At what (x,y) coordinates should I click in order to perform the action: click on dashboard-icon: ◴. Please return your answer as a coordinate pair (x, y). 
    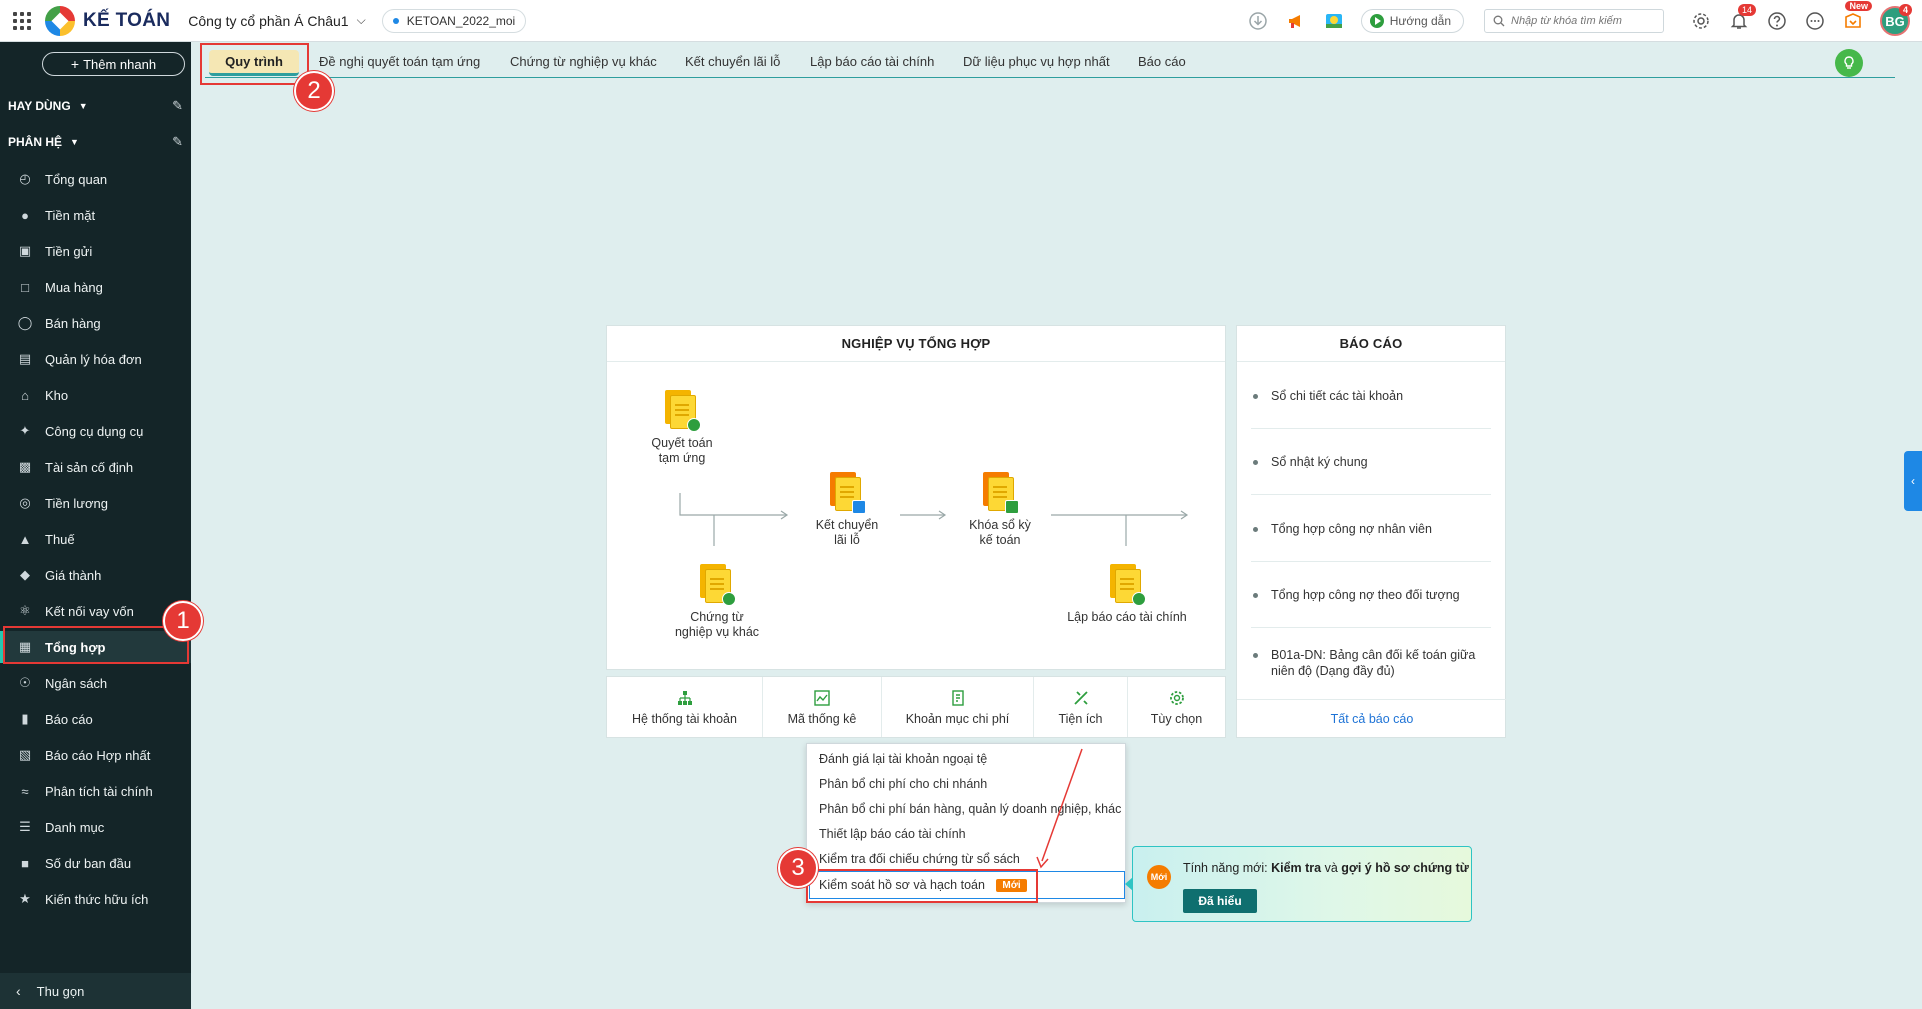
    Looking at the image, I should click on (25, 178).